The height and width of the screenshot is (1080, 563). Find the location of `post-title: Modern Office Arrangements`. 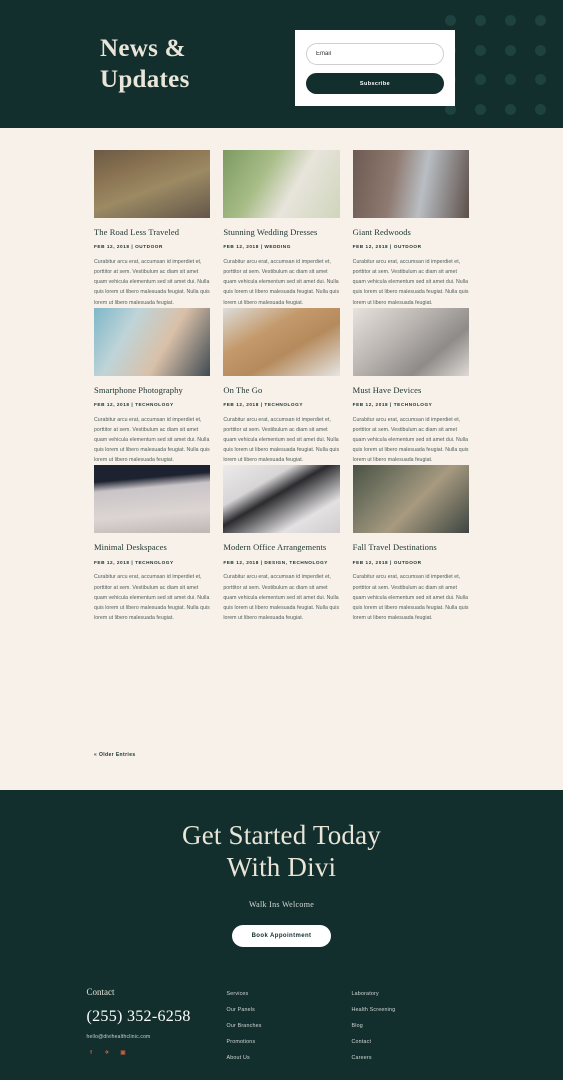

post-title: Modern Office Arrangements is located at coordinates (281, 547).